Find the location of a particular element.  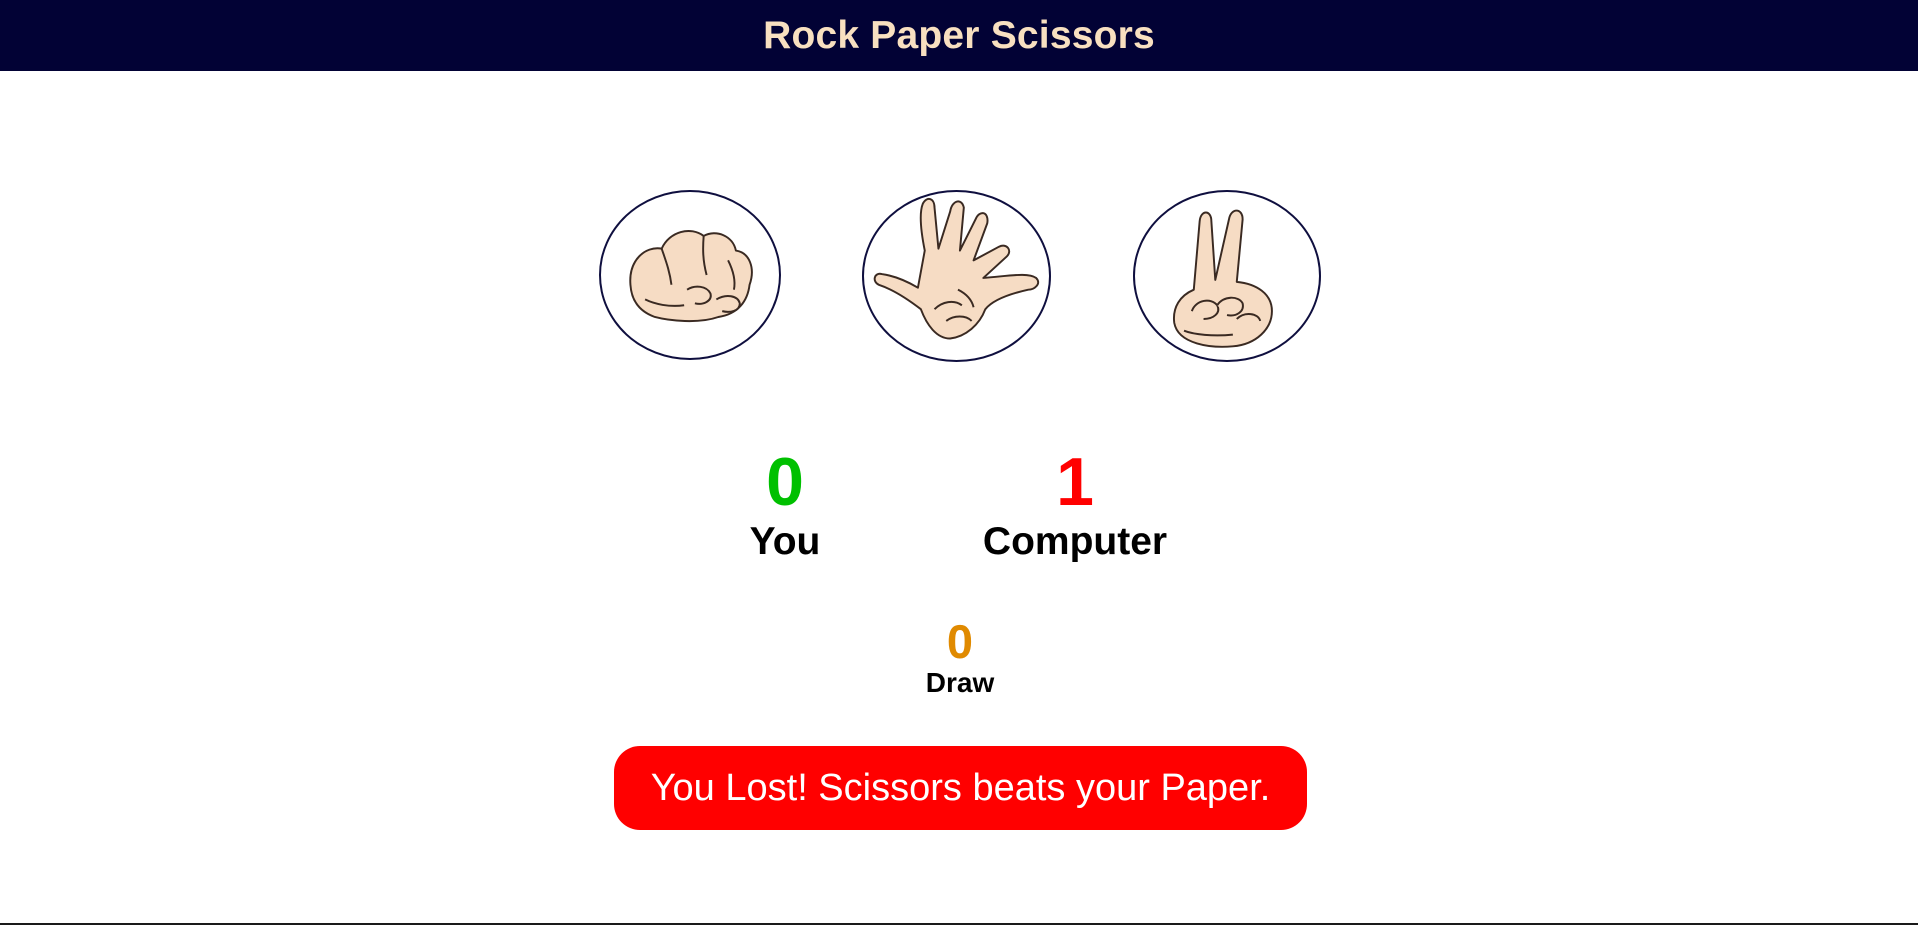

page-title: Rock Paper Scissors is located at coordinates (959, 35).